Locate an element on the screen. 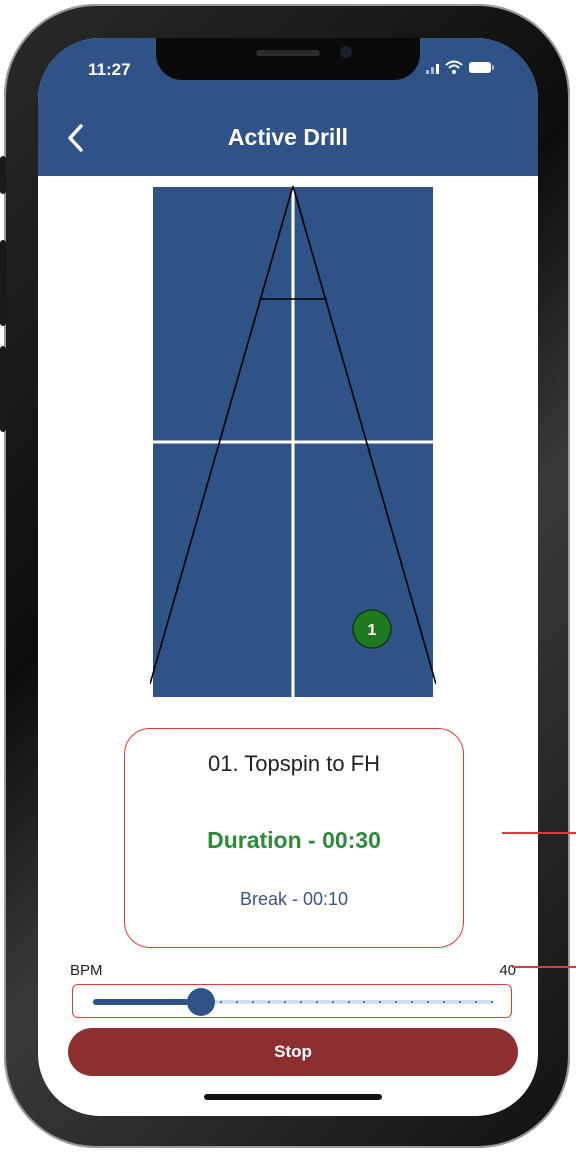 The width and height of the screenshot is (576, 1154). slider-thumb is located at coordinates (201, 1002).